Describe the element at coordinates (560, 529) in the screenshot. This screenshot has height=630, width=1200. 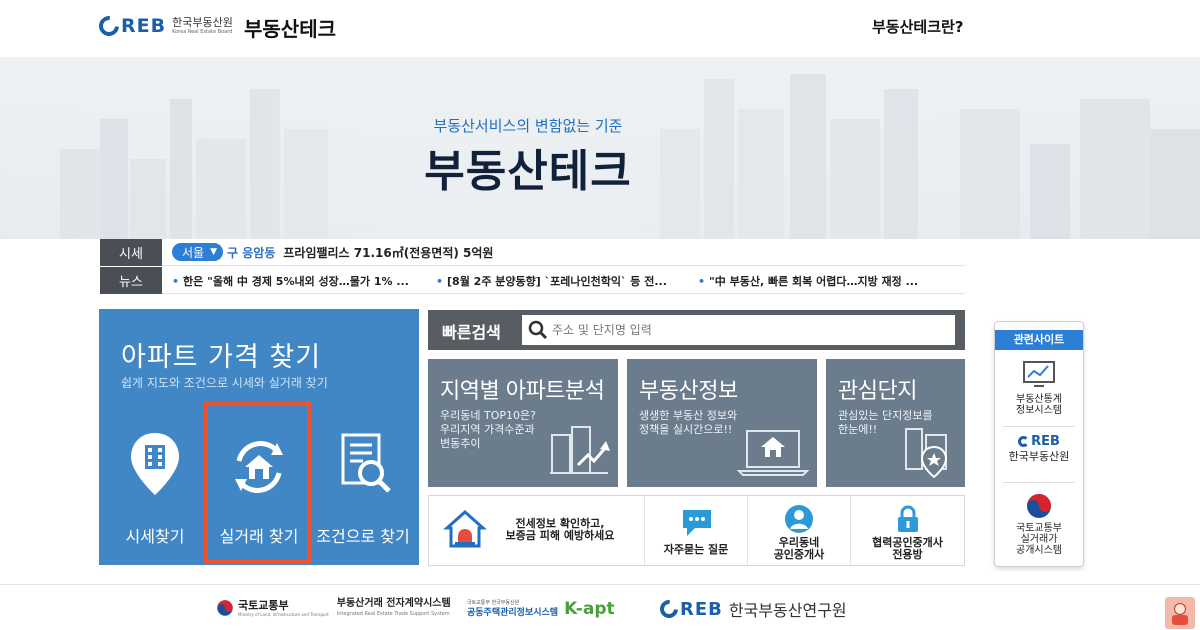
I see `jeonse-info-label: 전세정보 확인하고, 보증금 피해 예방하세요` at that location.